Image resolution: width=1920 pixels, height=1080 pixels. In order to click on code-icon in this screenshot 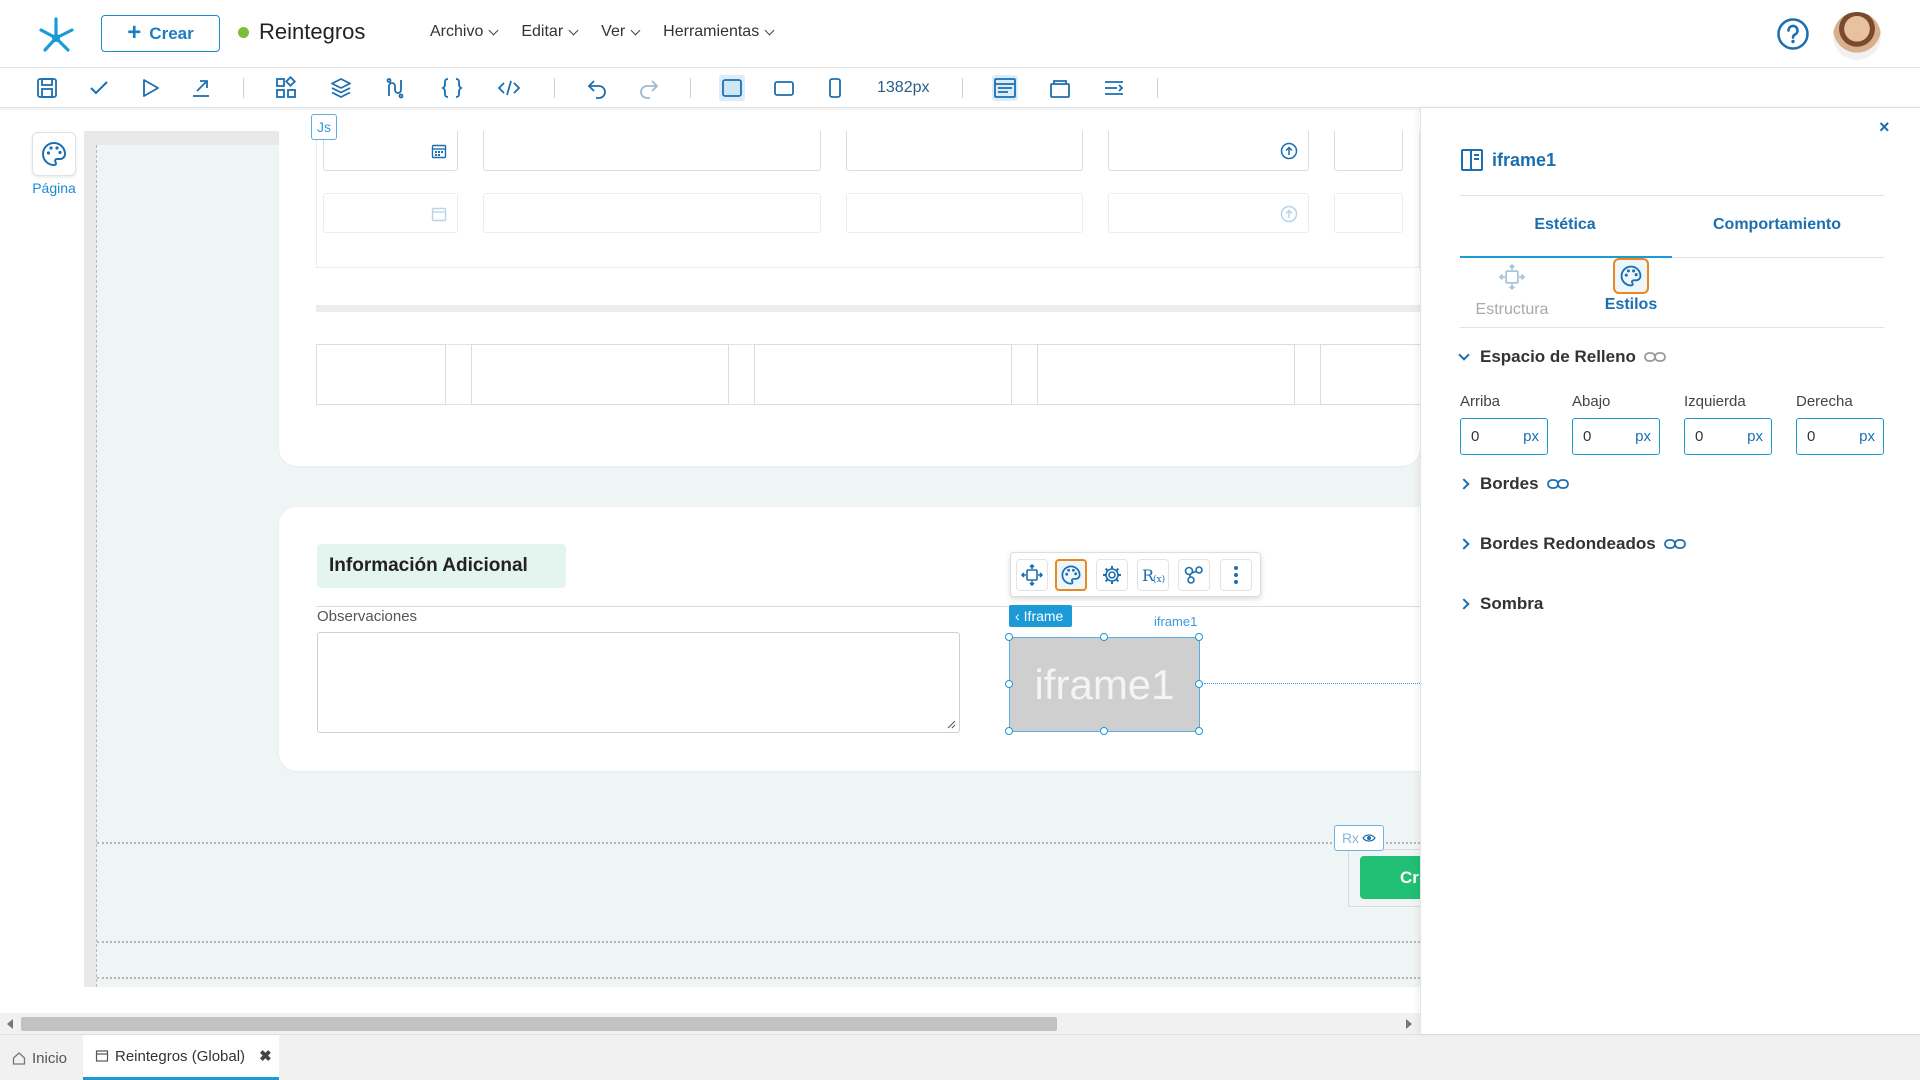, I will do `click(509, 88)`.